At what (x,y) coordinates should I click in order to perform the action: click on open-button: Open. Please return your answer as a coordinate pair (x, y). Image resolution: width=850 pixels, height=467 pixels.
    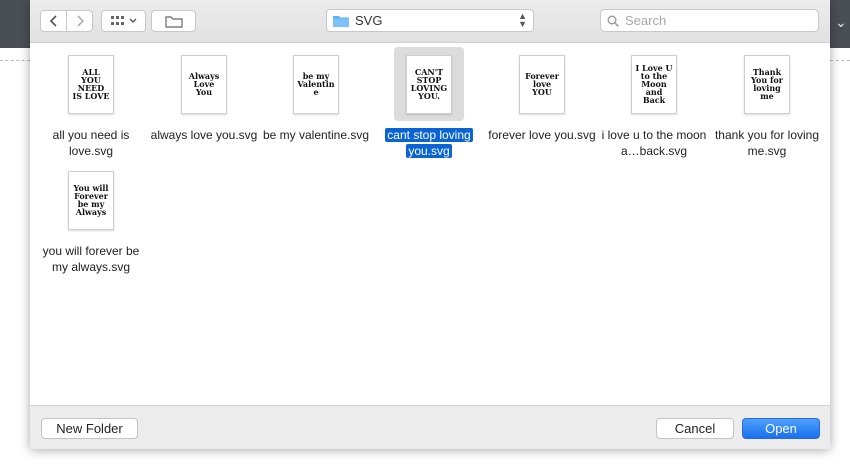
    Looking at the image, I should click on (781, 428).